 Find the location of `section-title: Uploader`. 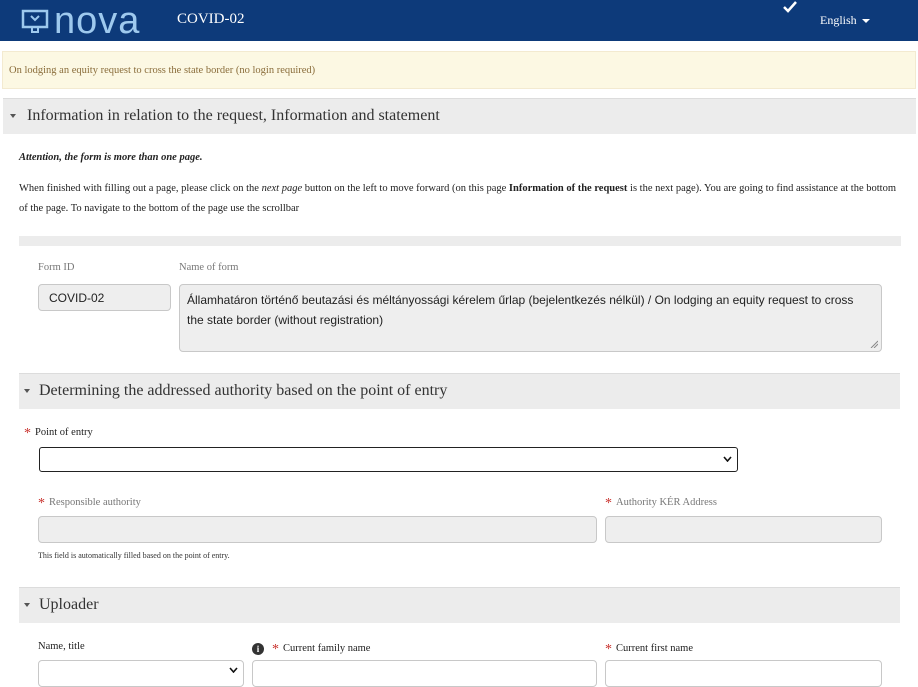

section-title: Uploader is located at coordinates (69, 604).